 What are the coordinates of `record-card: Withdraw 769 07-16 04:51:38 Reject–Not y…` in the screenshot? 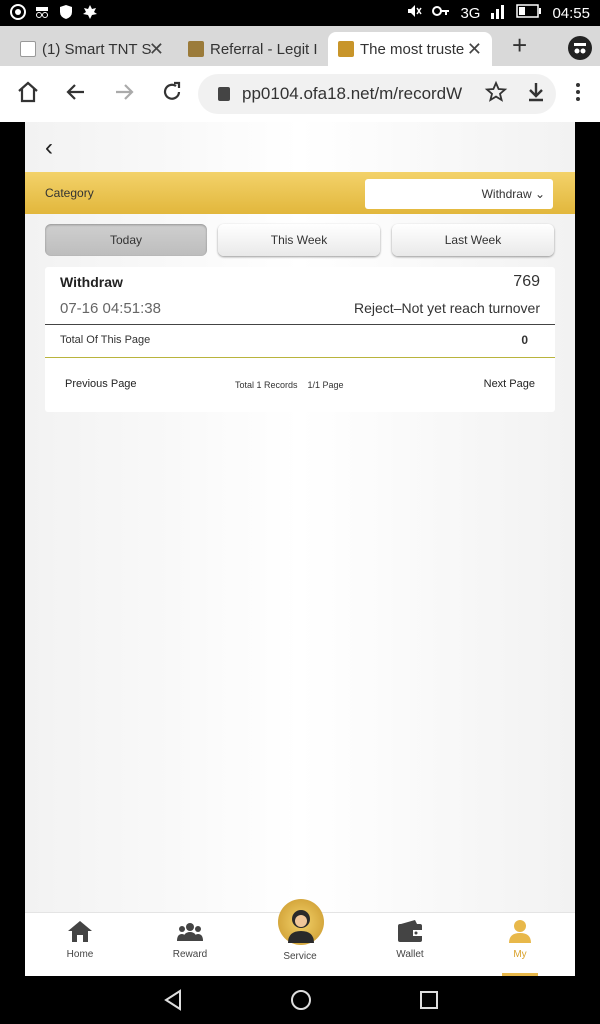 It's located at (300, 339).